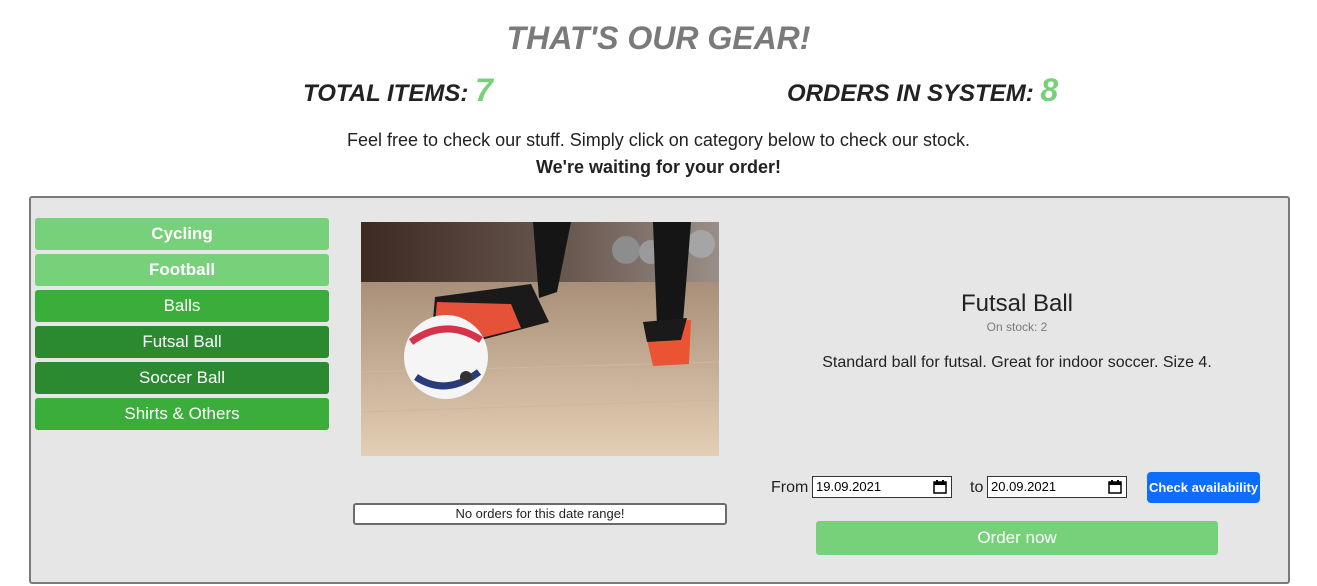 Image resolution: width=1317 pixels, height=586 pixels. I want to click on order-now-button: Order now, so click(1017, 538).